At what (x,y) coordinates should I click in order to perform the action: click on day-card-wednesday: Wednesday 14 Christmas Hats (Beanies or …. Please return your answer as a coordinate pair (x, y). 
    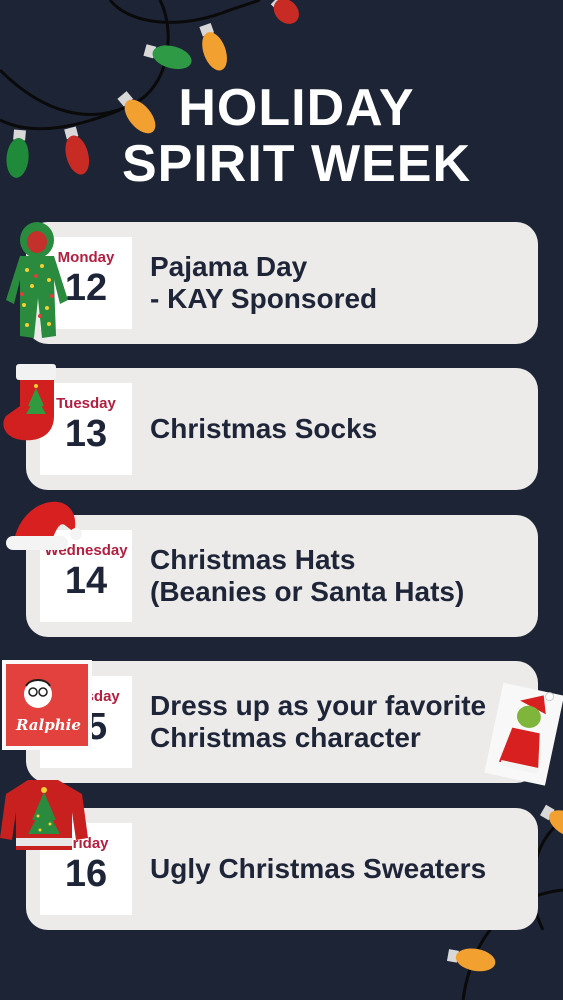
    Looking at the image, I should click on (282, 576).